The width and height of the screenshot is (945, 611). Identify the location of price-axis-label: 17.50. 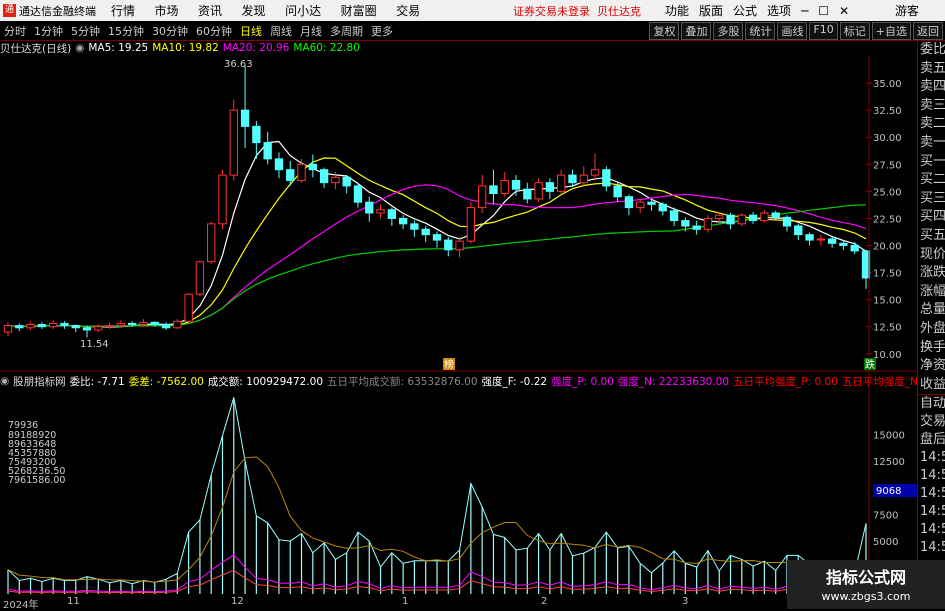
(887, 274).